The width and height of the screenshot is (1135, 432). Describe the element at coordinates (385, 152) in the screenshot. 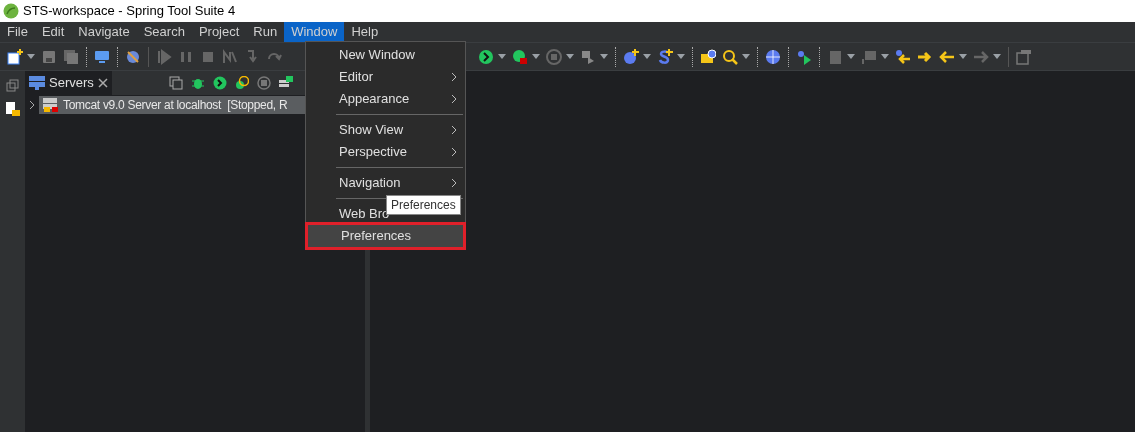

I see `menu-entry: Perspective` at that location.